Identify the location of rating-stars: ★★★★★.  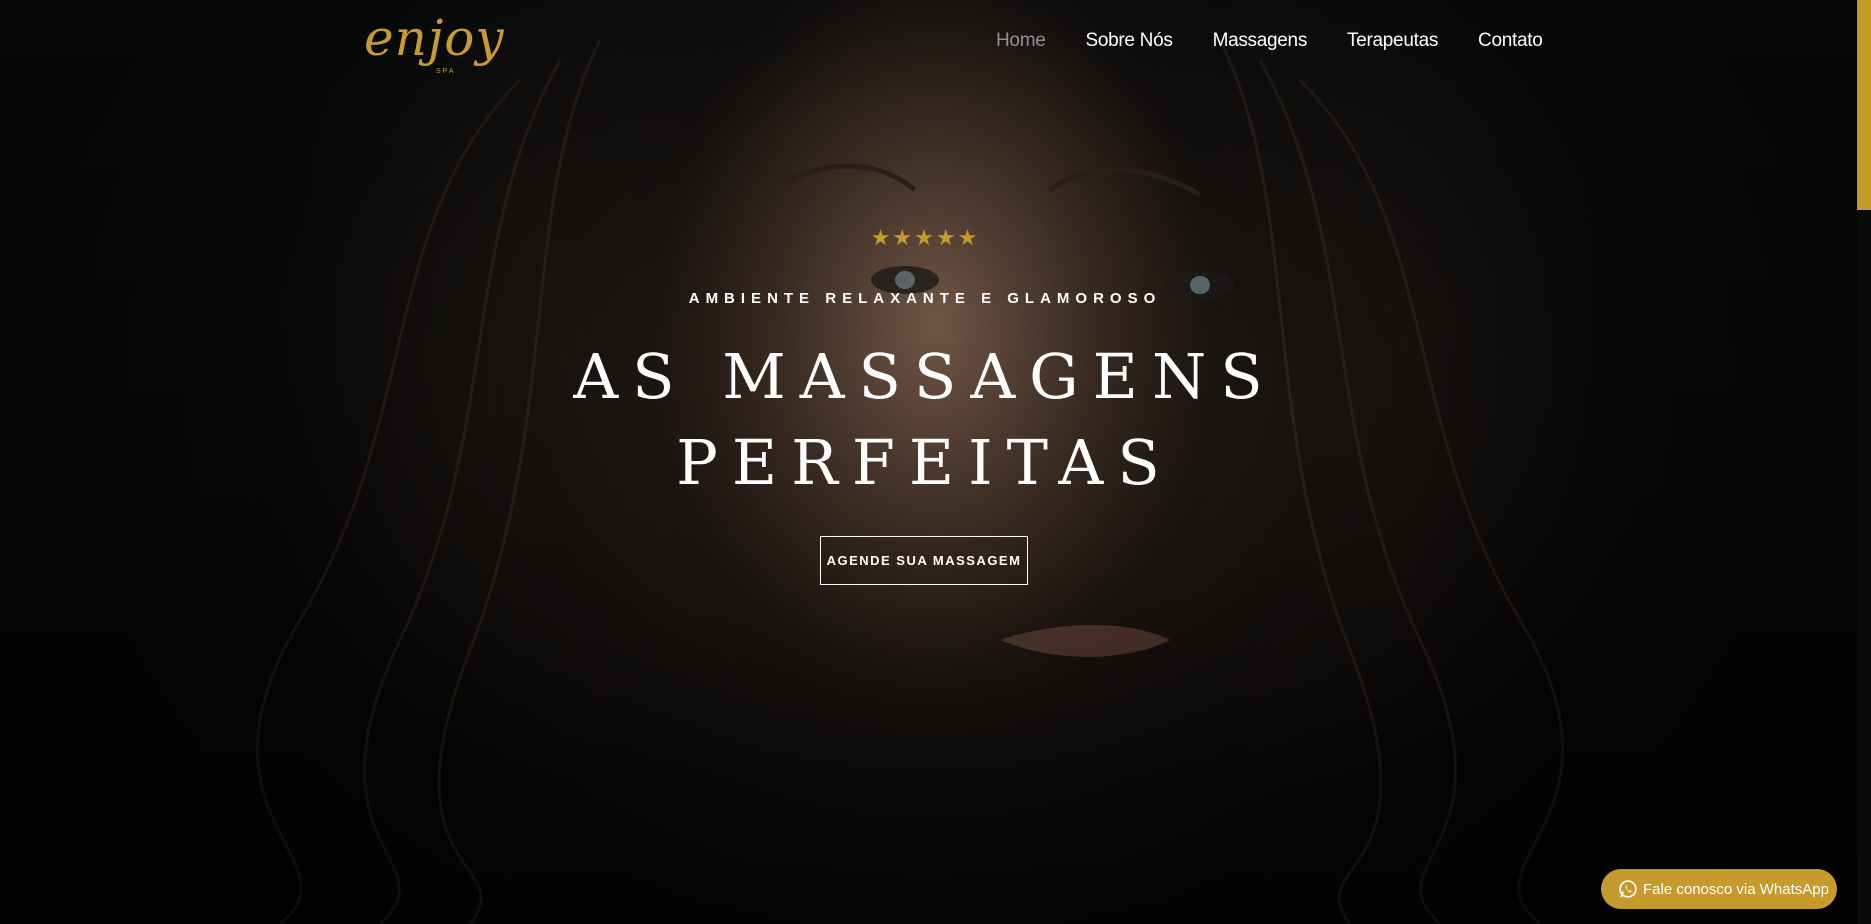
(925, 238).